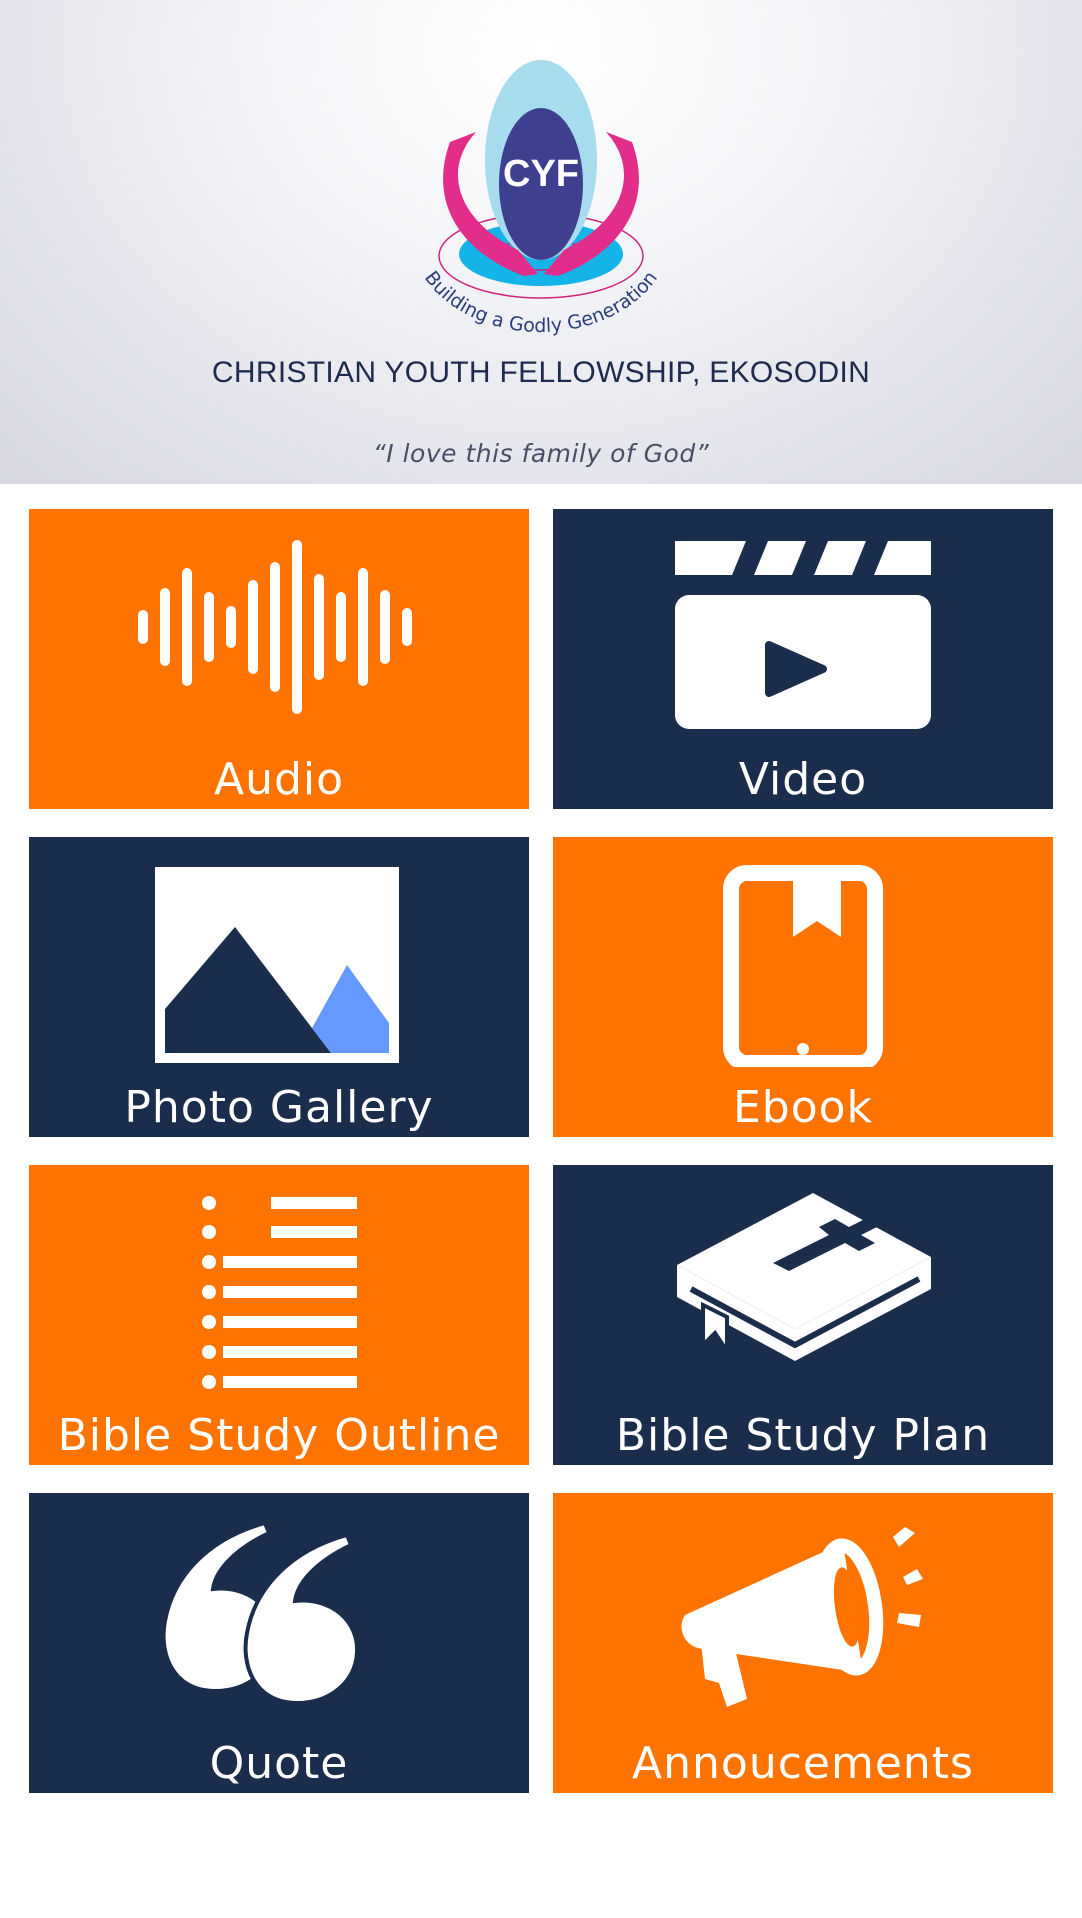 The height and width of the screenshot is (1918, 1082). I want to click on menu-tile-bible-study-outline: Bible Study Outline, so click(279, 1315).